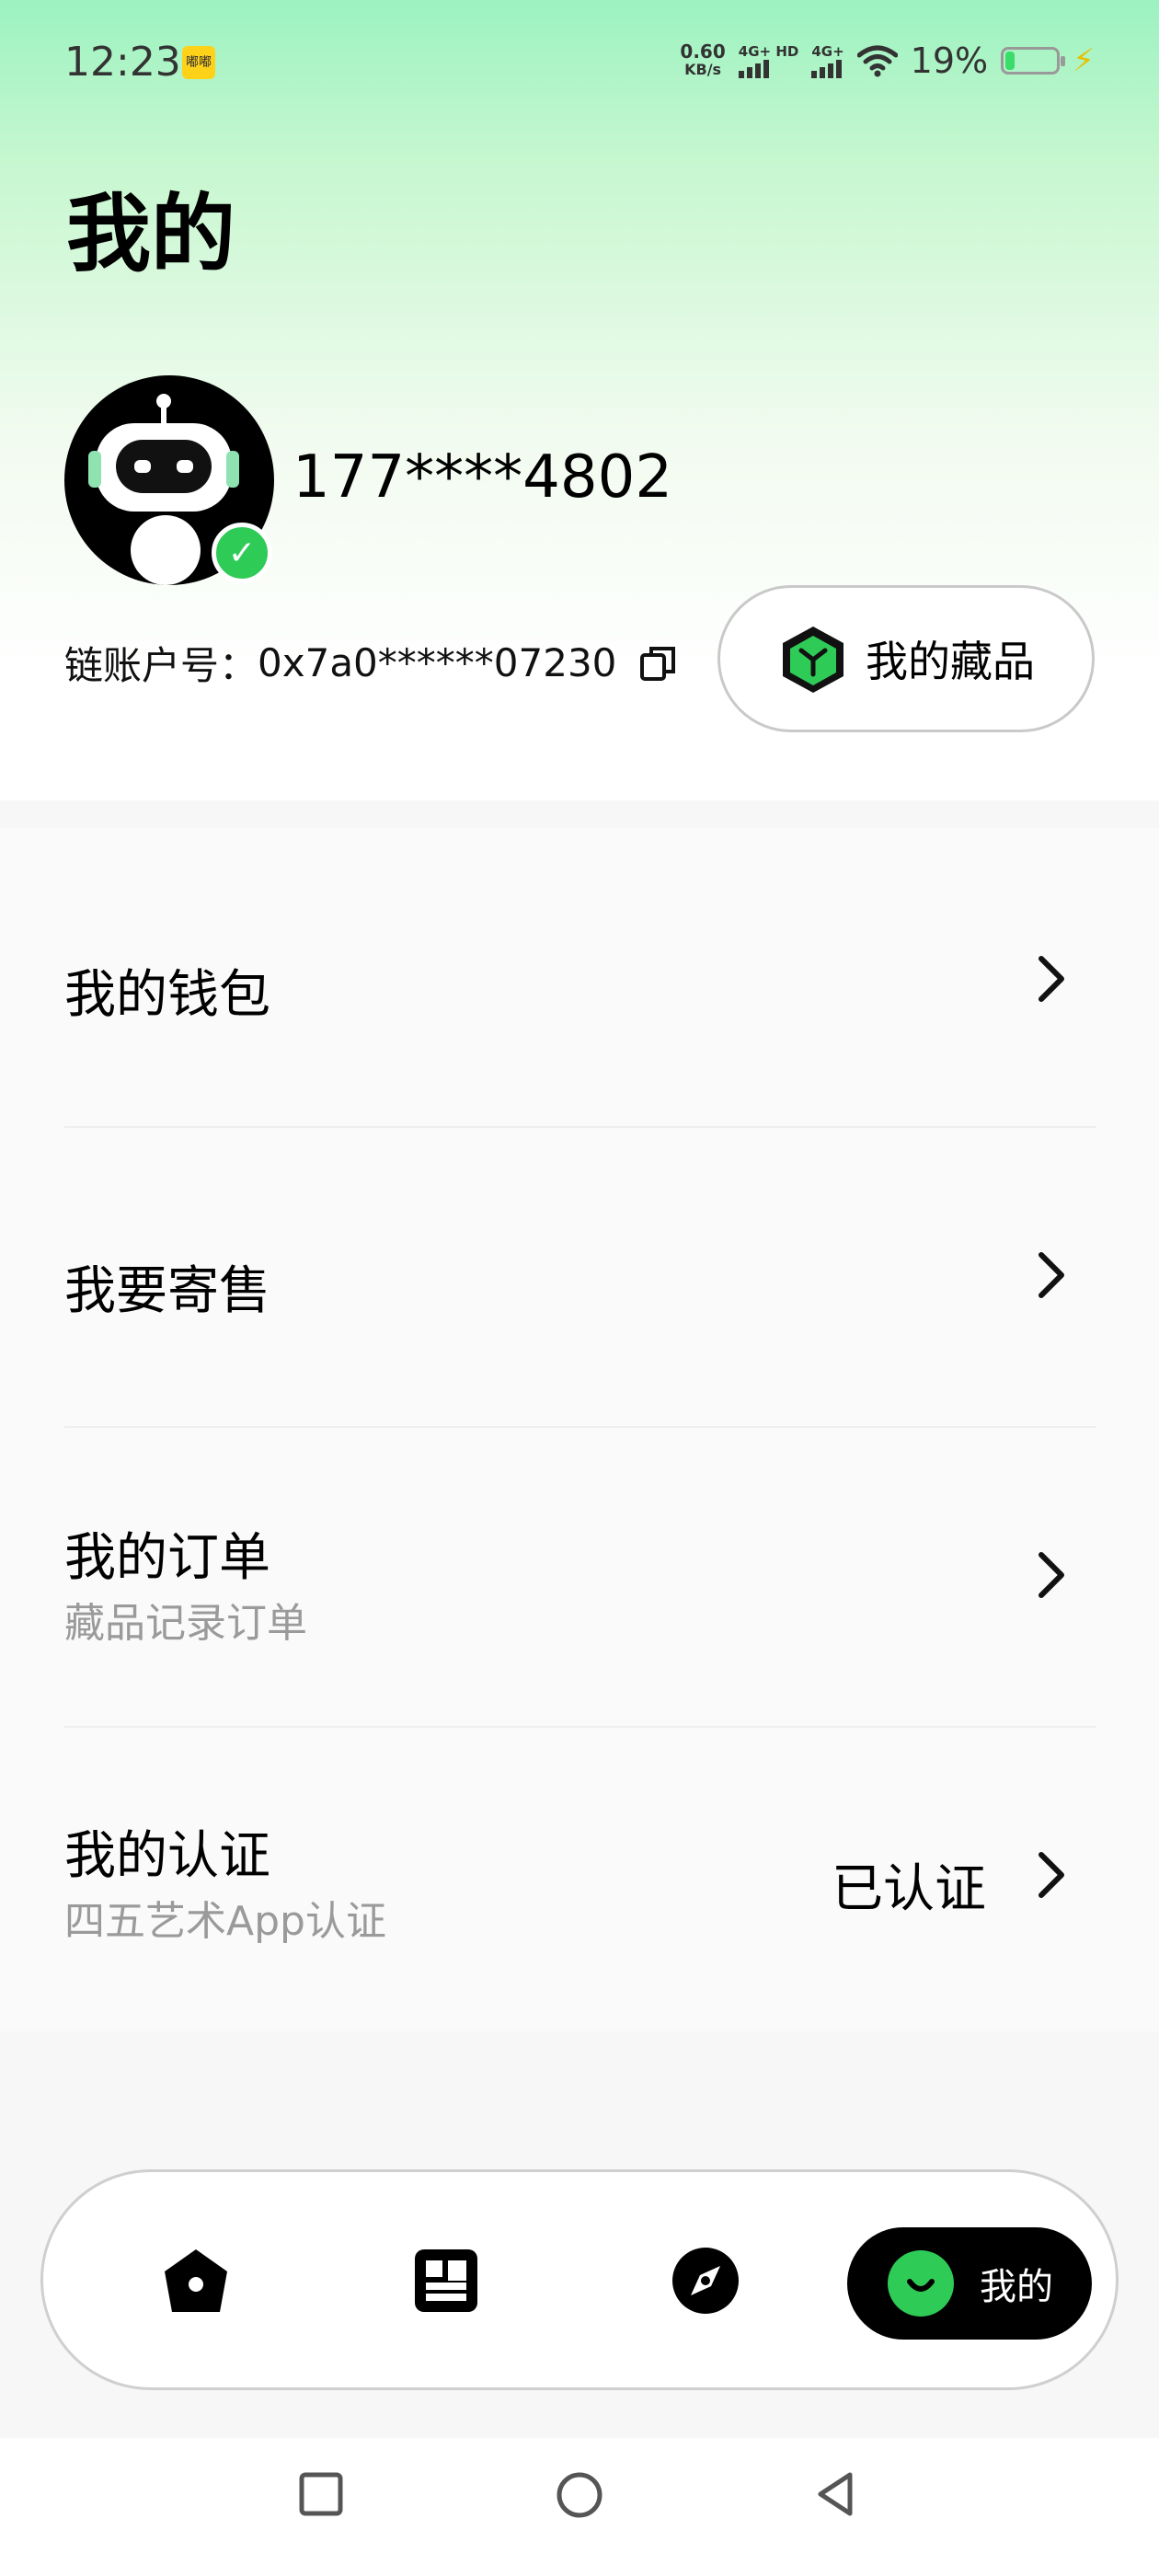 The width and height of the screenshot is (1159, 2576). Describe the element at coordinates (151, 234) in the screenshot. I see `page-title: 我的` at that location.